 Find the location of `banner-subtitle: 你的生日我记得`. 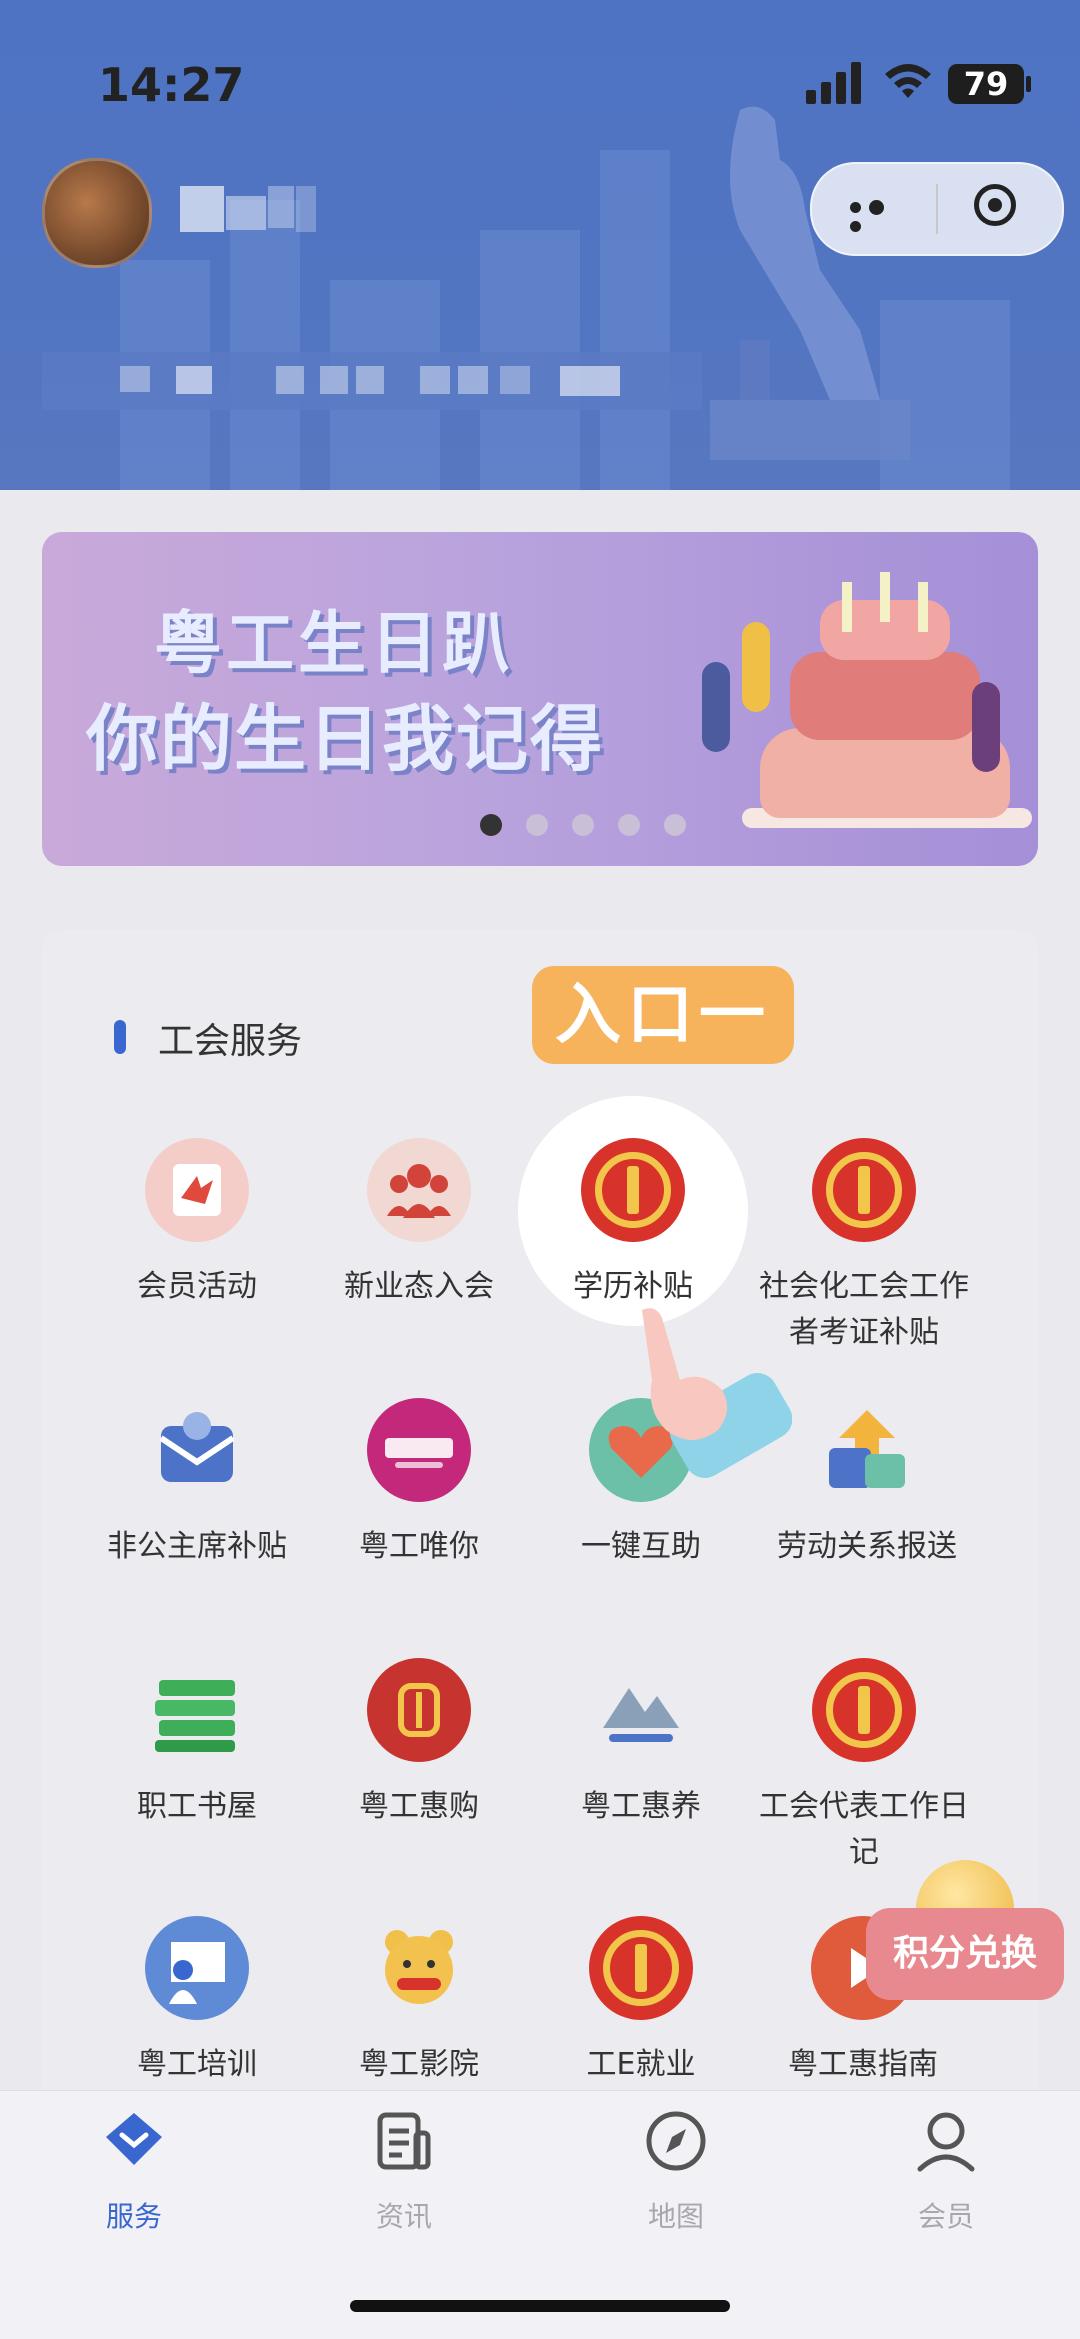

banner-subtitle: 你的生日我记得 is located at coordinates (345, 739).